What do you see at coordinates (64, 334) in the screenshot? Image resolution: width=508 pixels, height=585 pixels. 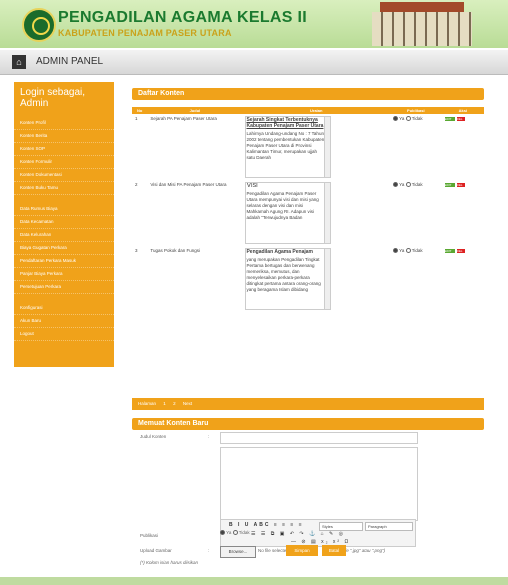 I see `sidebar-item-logout: Logout` at bounding box center [64, 334].